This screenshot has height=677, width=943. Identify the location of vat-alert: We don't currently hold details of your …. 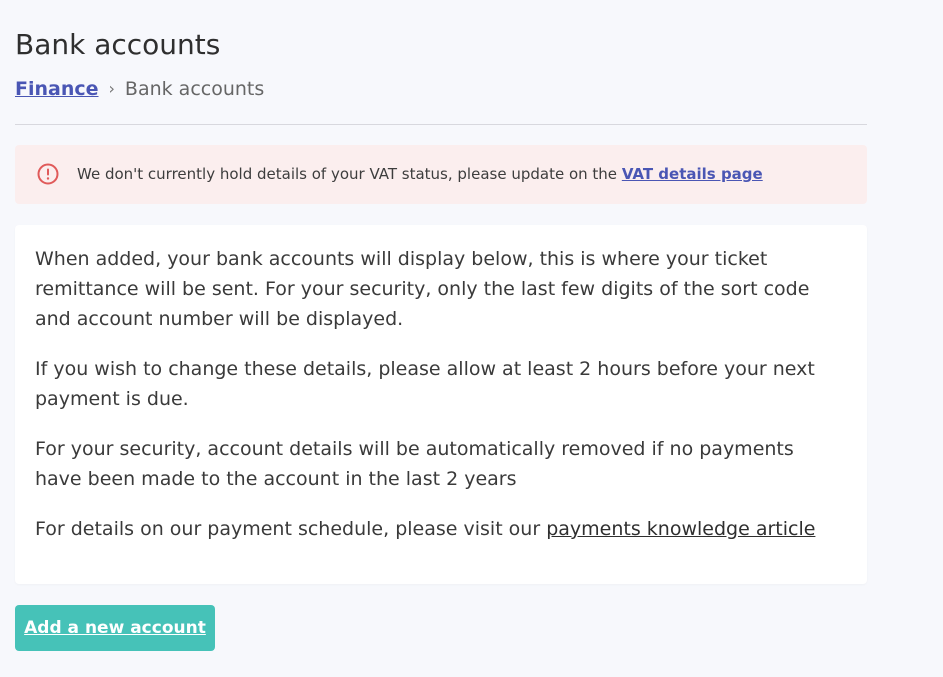
(441, 174).